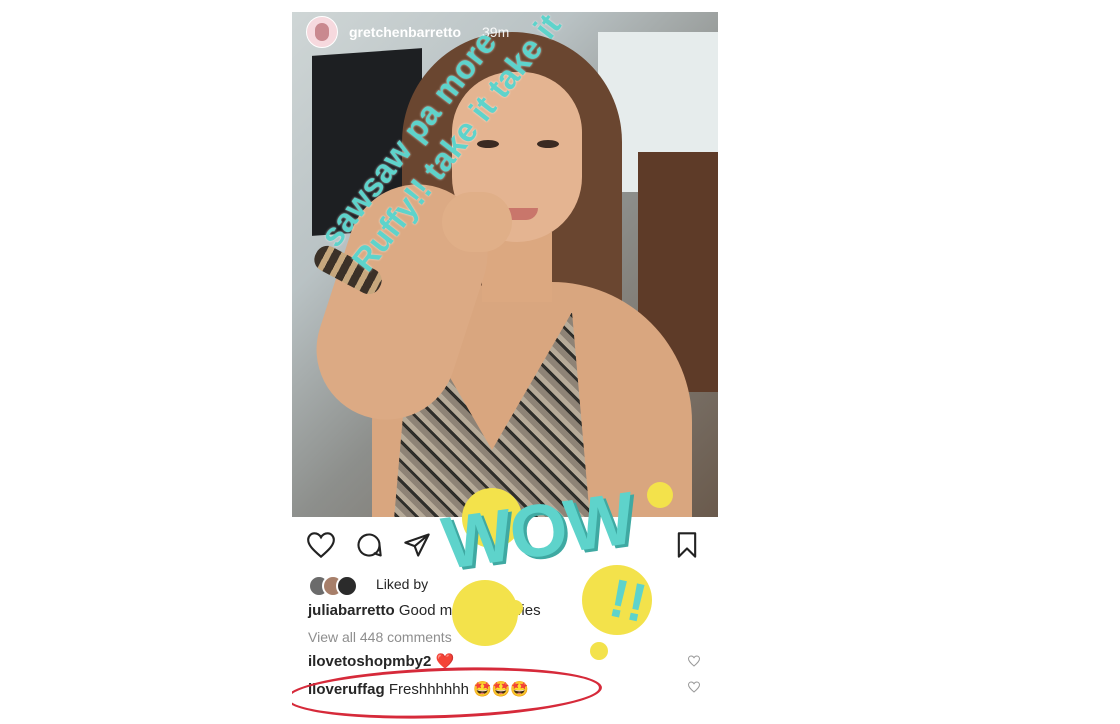 The width and height of the screenshot is (1120, 724). I want to click on comment-username: juliabarretto, so click(351, 610).